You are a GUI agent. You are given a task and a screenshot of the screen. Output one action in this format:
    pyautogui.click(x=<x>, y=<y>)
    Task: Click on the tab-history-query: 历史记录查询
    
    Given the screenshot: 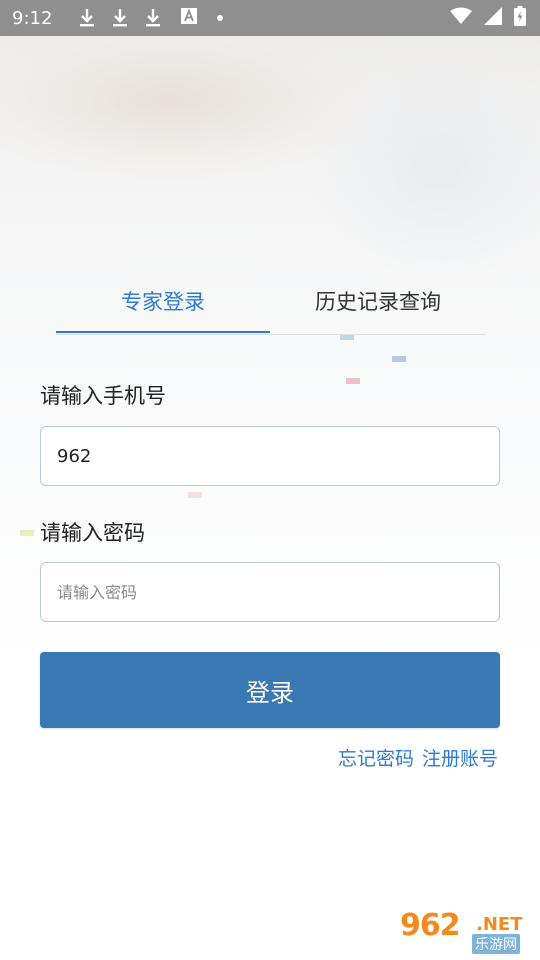 What is the action you would take?
    pyautogui.click(x=378, y=307)
    